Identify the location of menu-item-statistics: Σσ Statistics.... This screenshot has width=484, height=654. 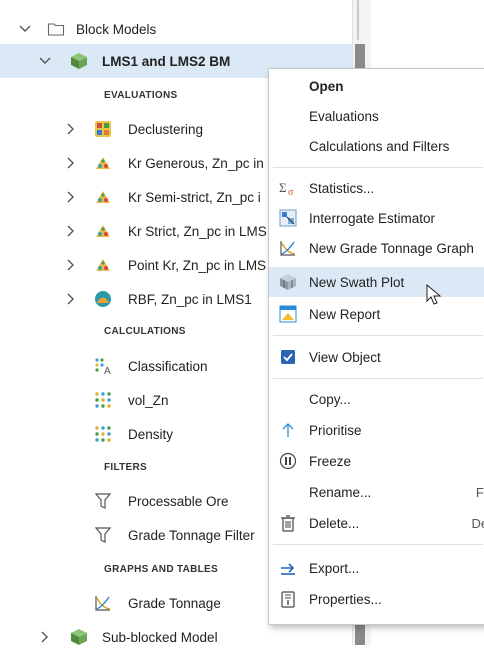
(376, 188).